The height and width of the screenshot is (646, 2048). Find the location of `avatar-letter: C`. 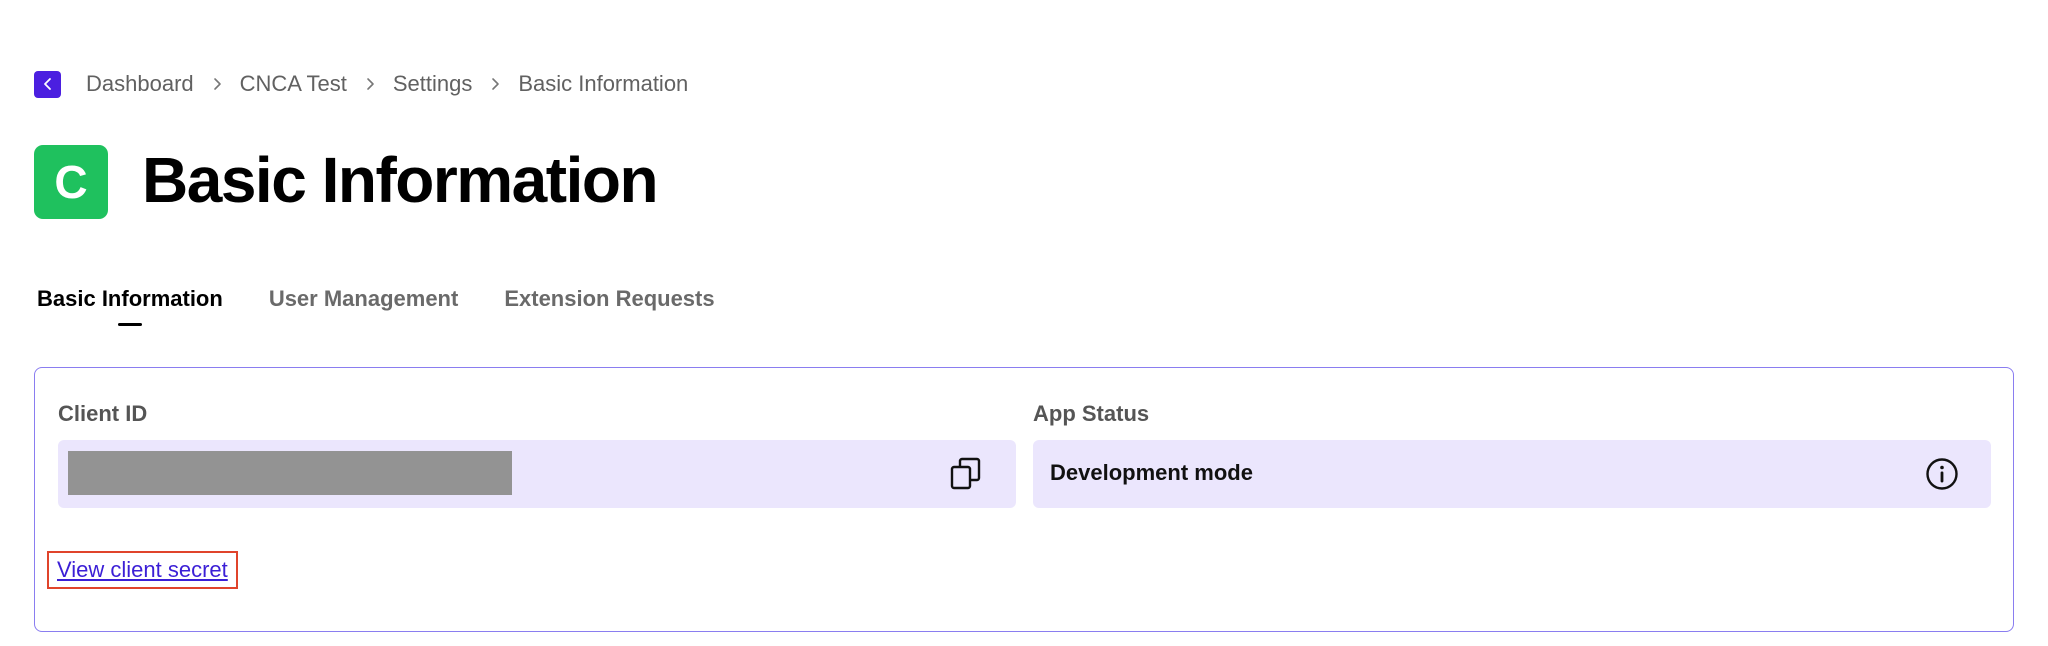

avatar-letter: C is located at coordinates (71, 182).